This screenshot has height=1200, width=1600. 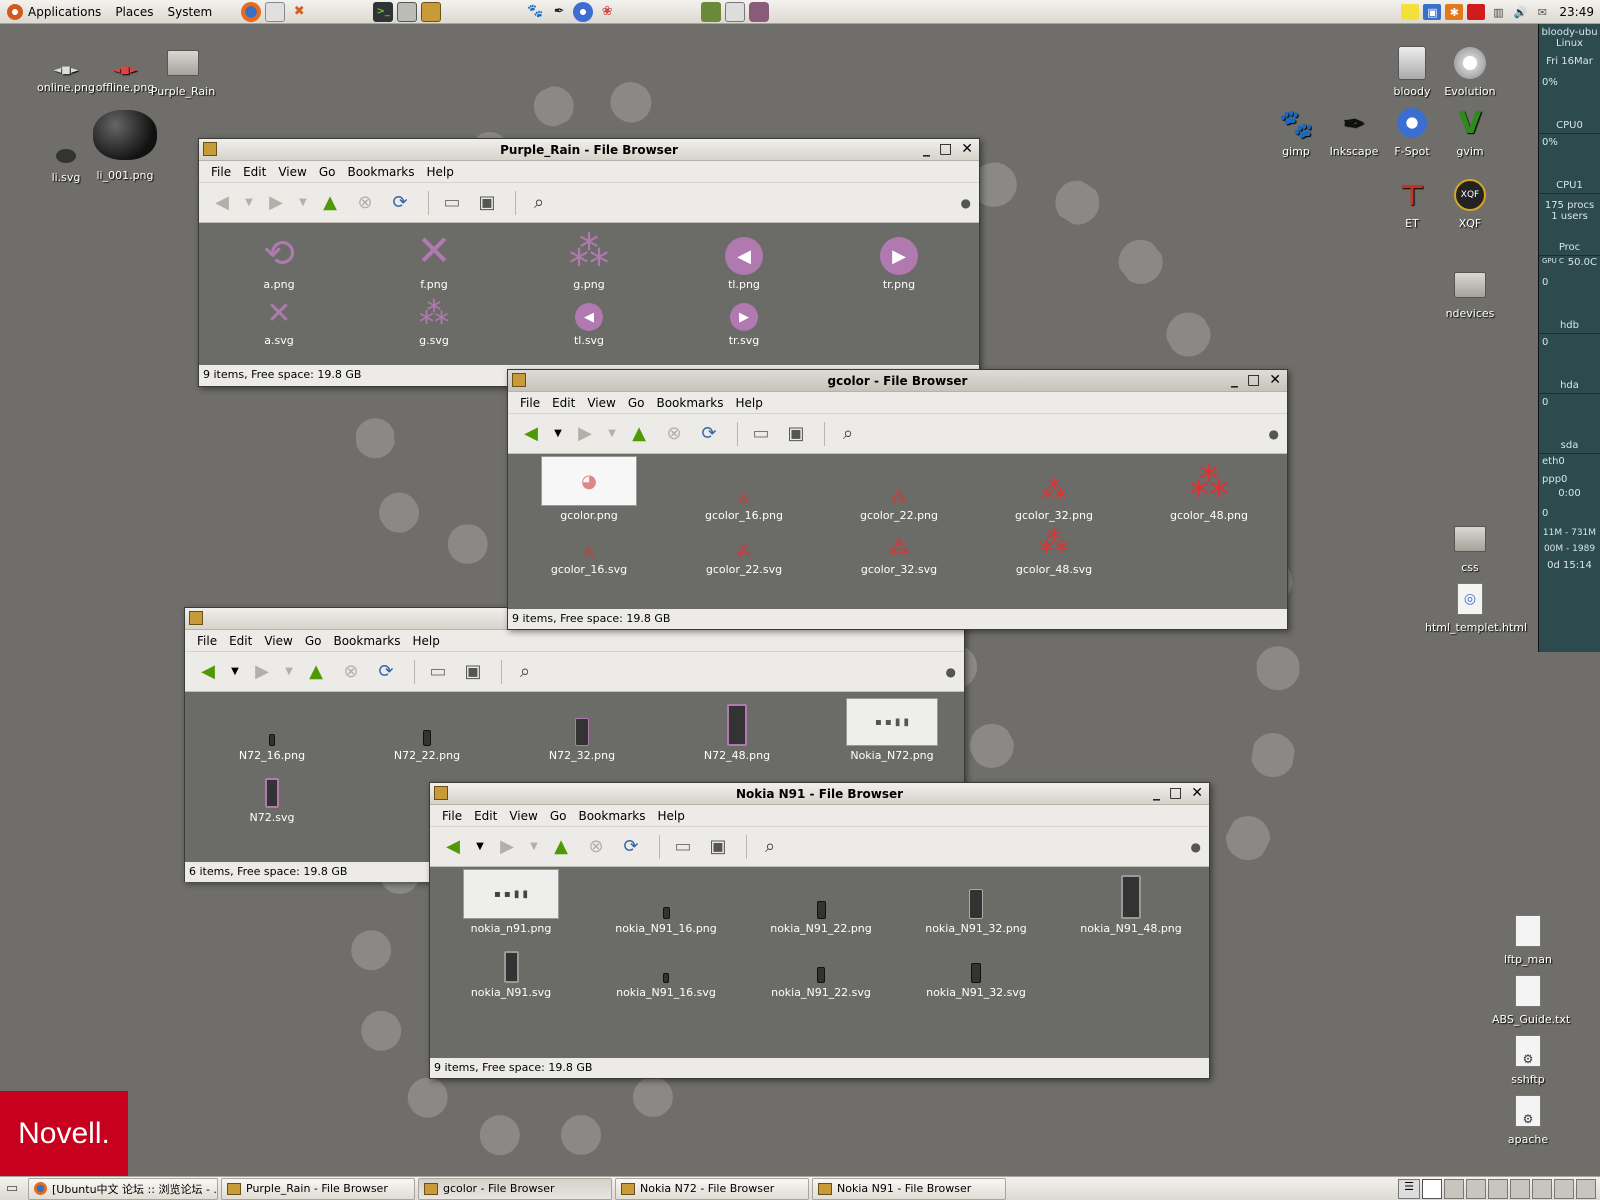 I want to click on desktop-icon-sshftp: ⚙ sshftp, so click(x=1528, y=1059).